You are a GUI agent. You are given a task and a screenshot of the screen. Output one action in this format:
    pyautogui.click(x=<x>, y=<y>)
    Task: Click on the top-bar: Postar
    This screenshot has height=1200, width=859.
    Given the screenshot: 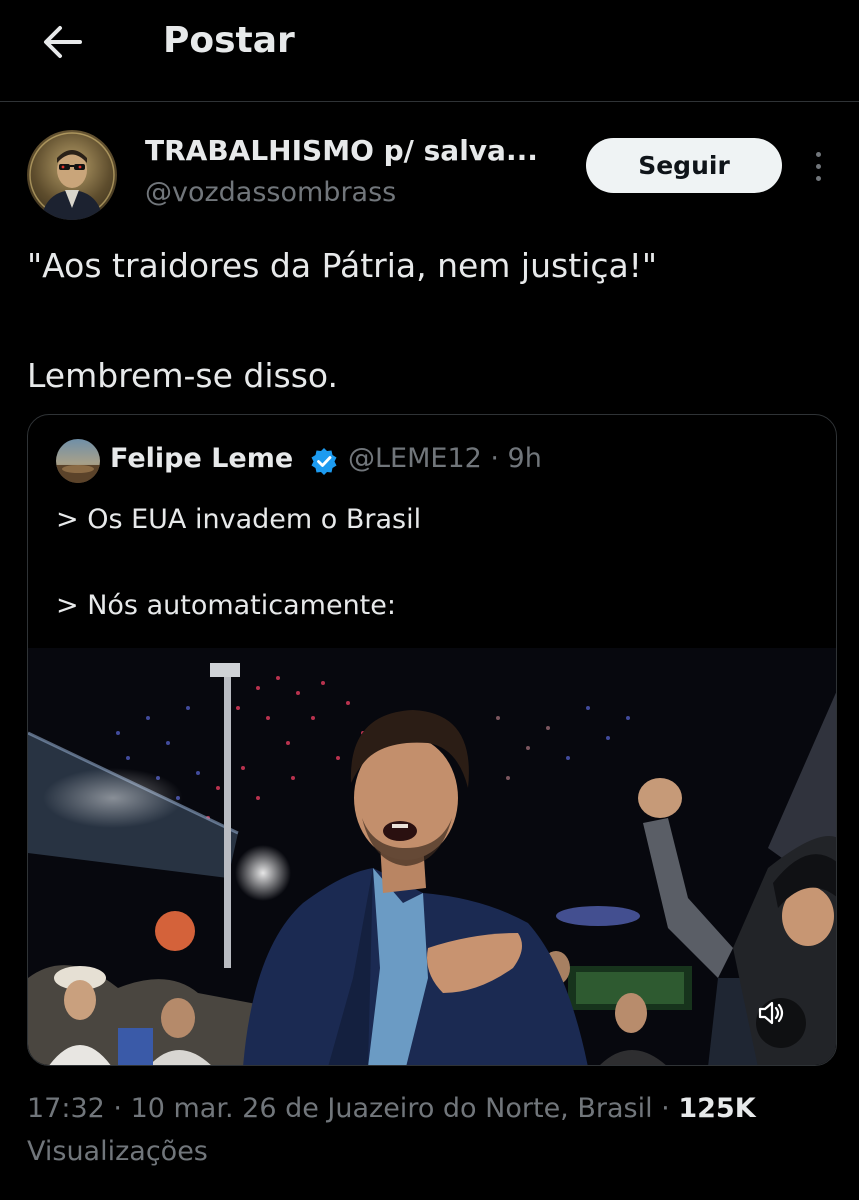 What is the action you would take?
    pyautogui.click(x=429, y=51)
    